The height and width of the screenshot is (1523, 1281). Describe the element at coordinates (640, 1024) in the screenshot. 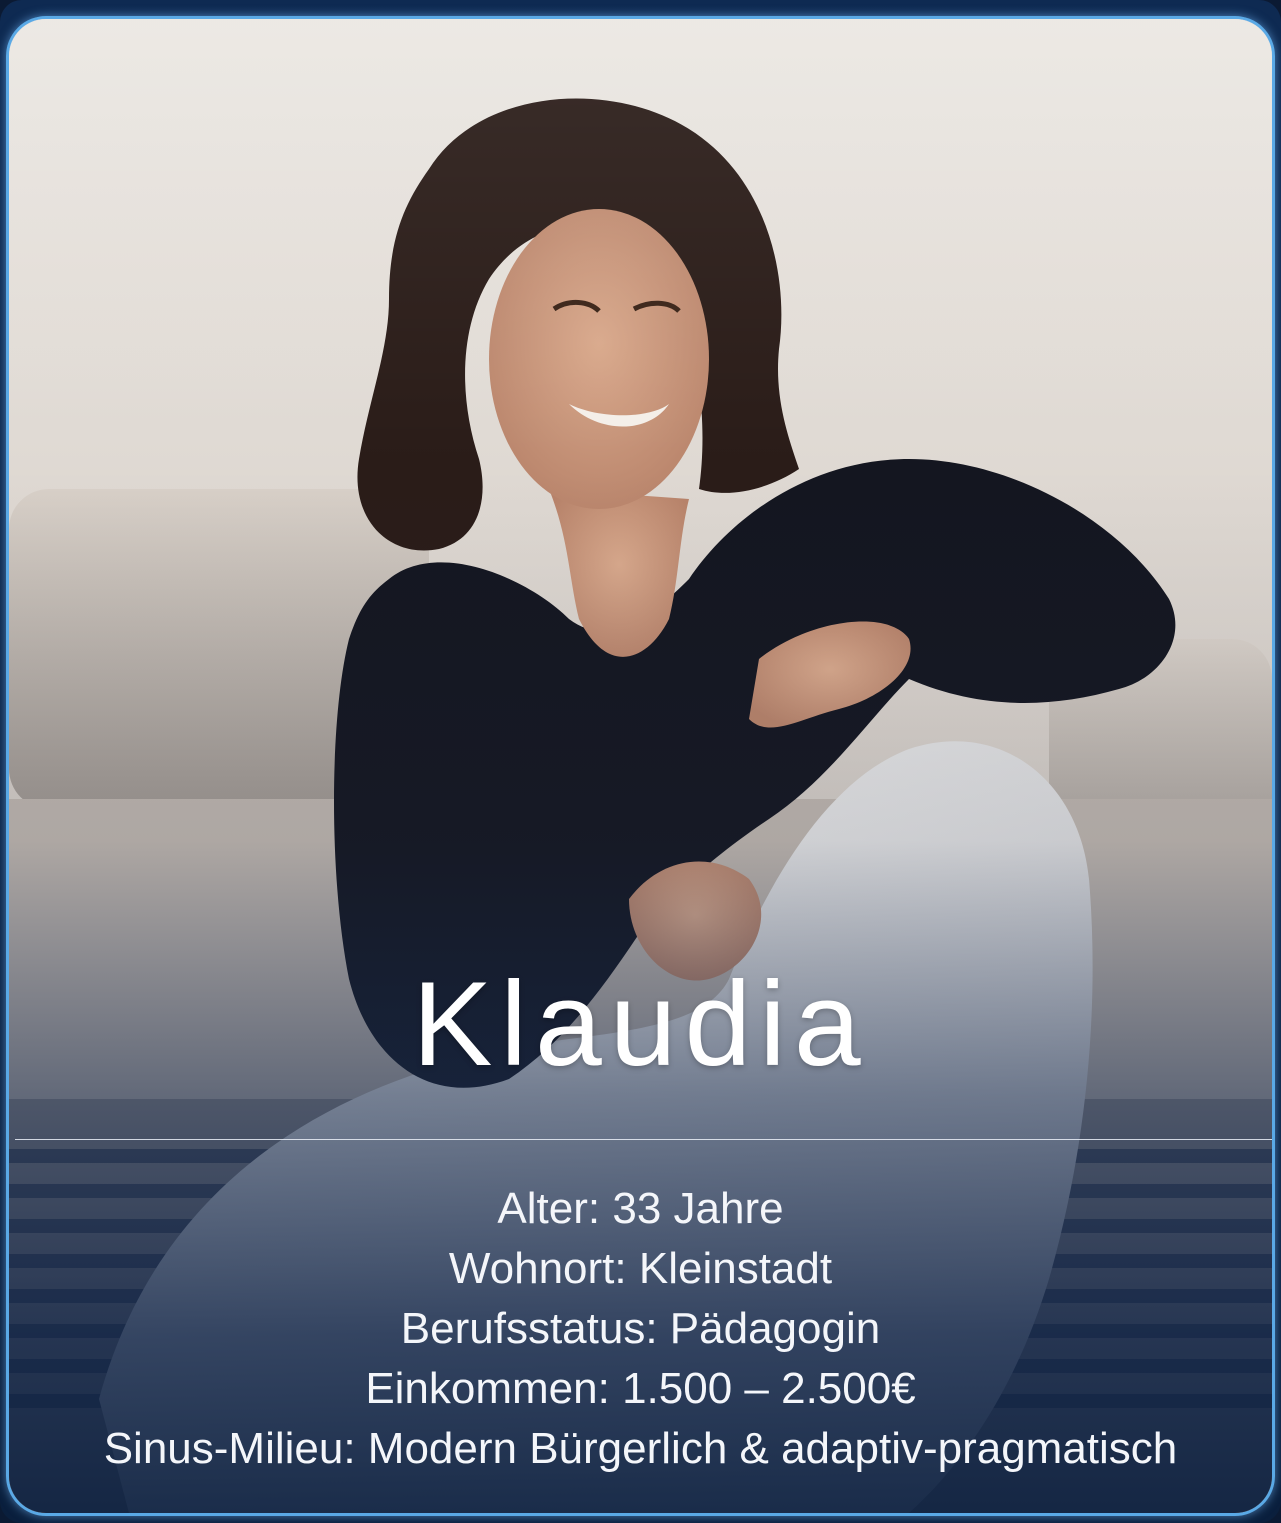

I see `persona-name: Klaudia` at that location.